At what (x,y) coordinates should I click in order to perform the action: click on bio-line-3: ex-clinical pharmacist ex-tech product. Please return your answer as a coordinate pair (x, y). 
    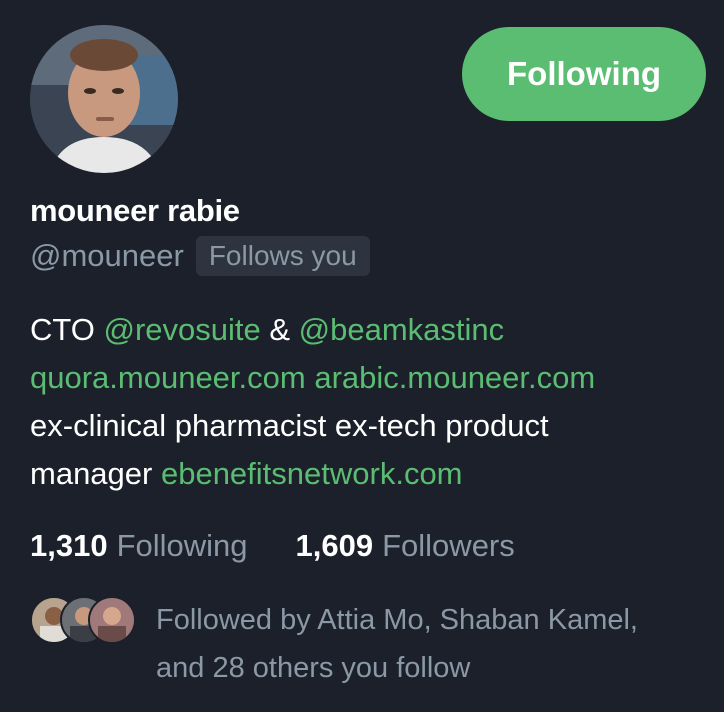
    Looking at the image, I should click on (289, 425).